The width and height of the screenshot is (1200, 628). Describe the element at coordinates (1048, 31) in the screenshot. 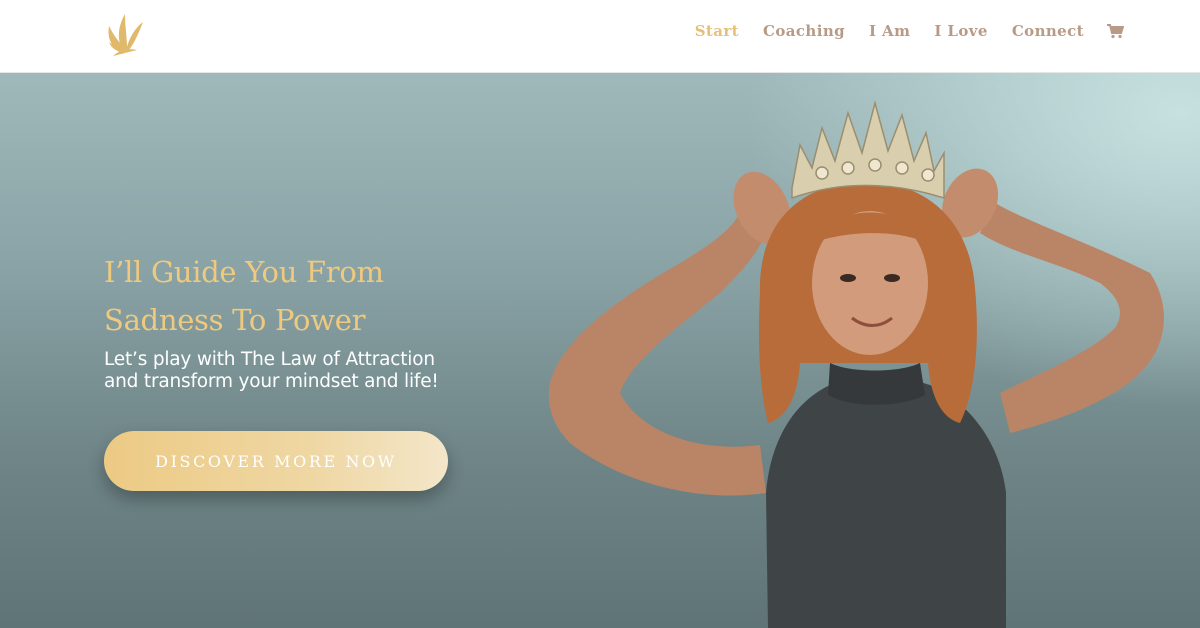

I see `nav-connect: Connect` at that location.